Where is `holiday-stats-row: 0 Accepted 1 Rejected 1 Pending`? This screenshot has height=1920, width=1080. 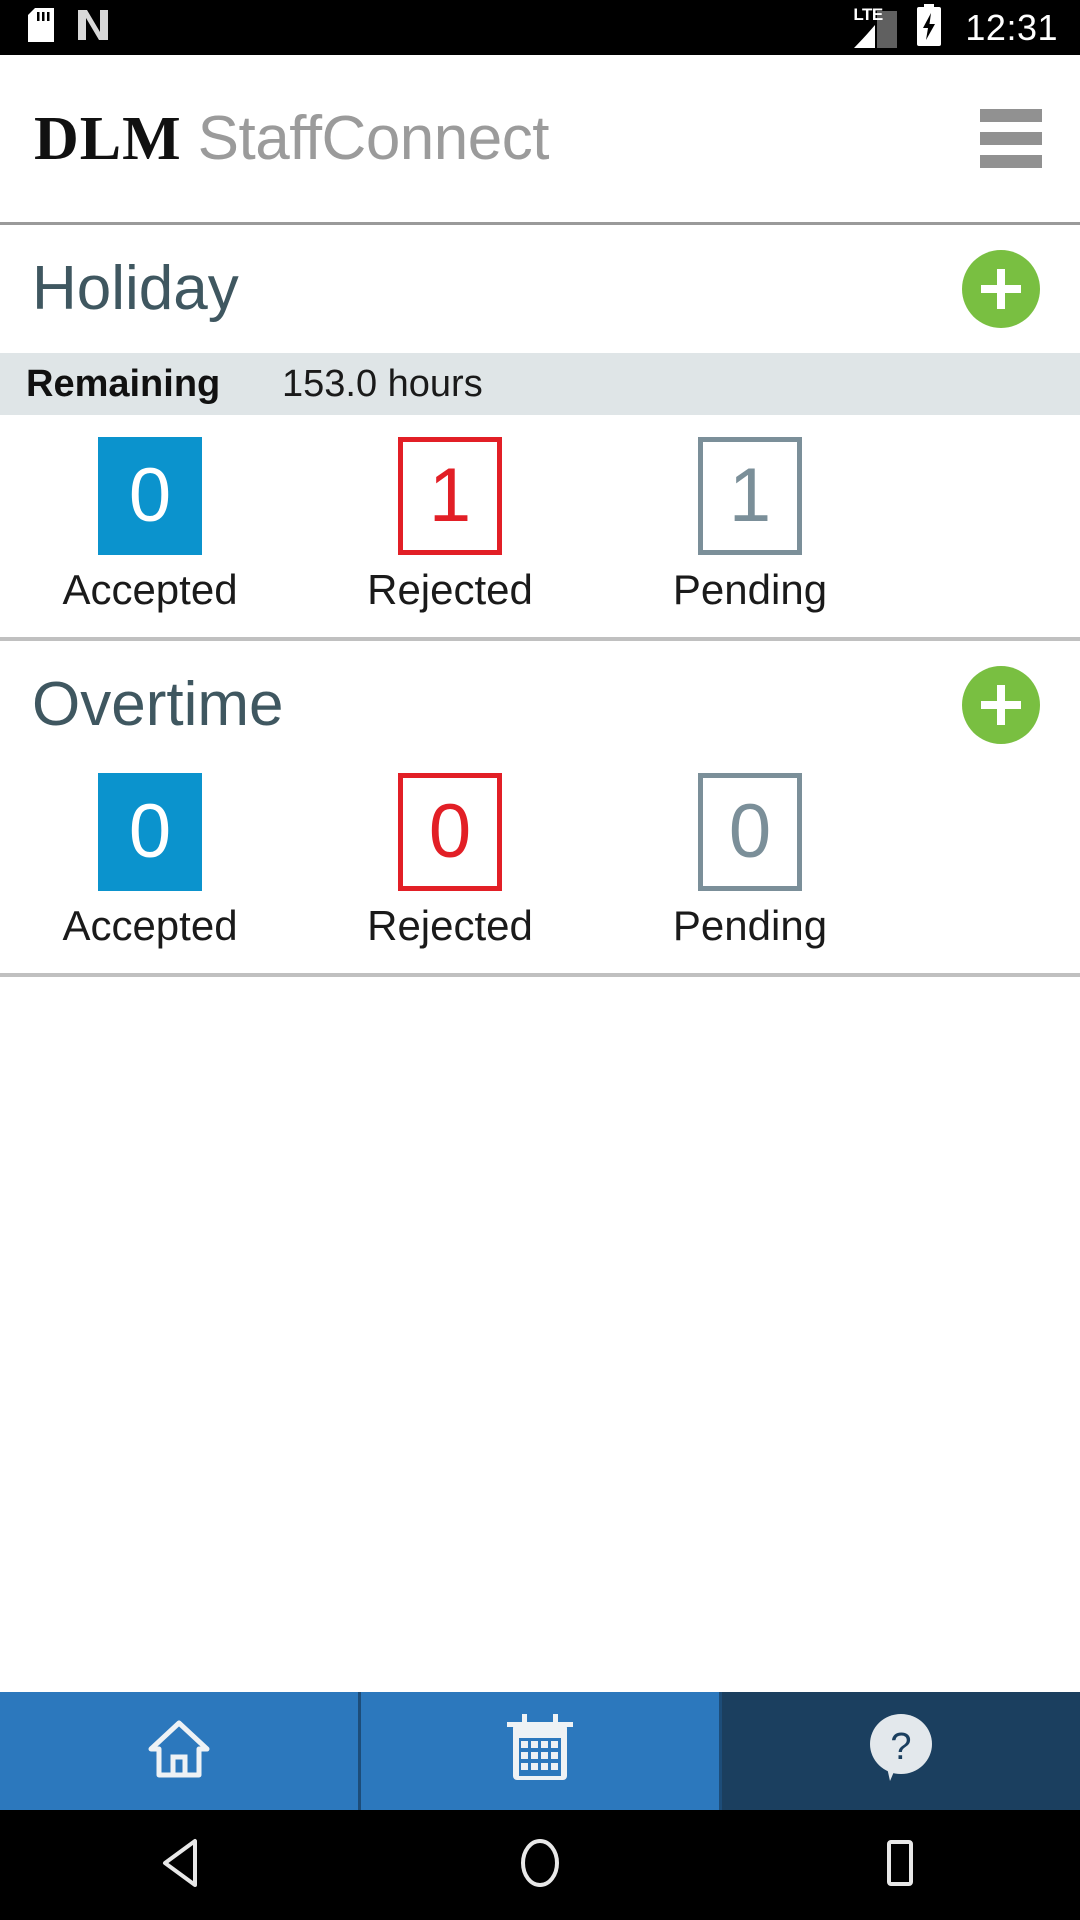 holiday-stats-row: 0 Accepted 1 Rejected 1 Pending is located at coordinates (540, 526).